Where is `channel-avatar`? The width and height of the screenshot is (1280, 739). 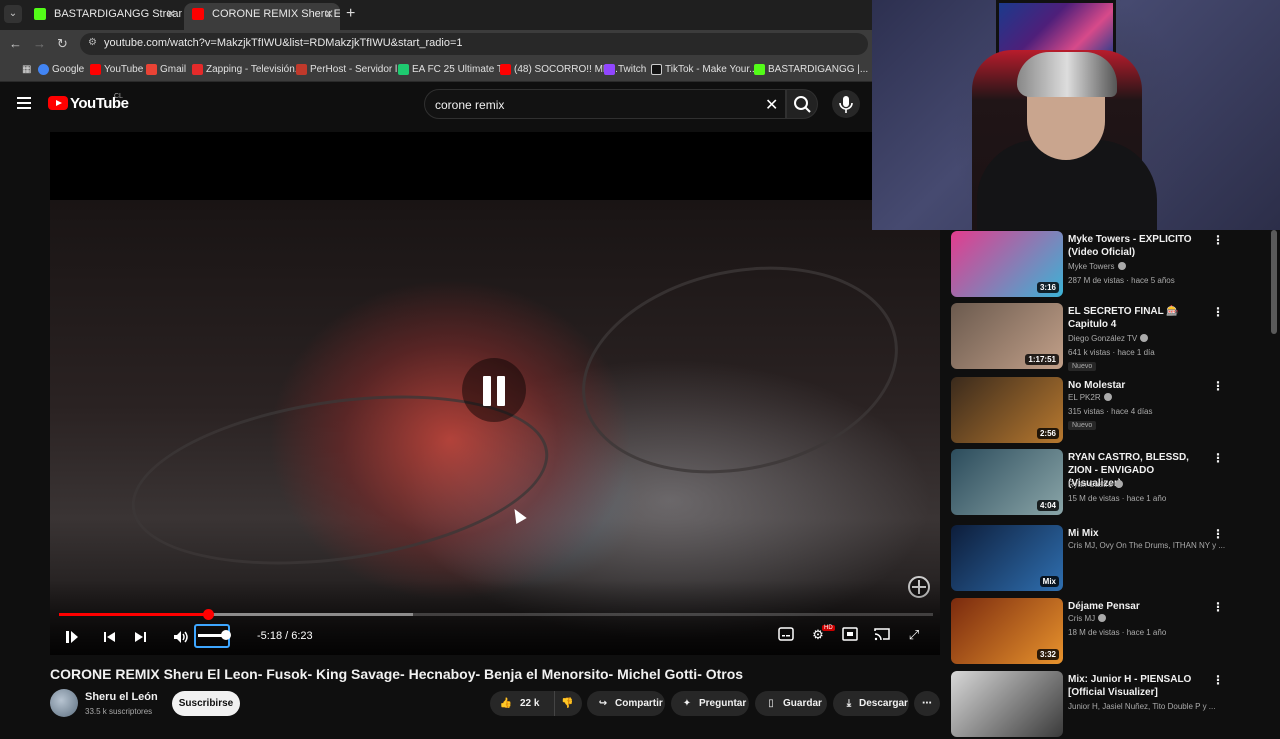
channel-avatar is located at coordinates (64, 703).